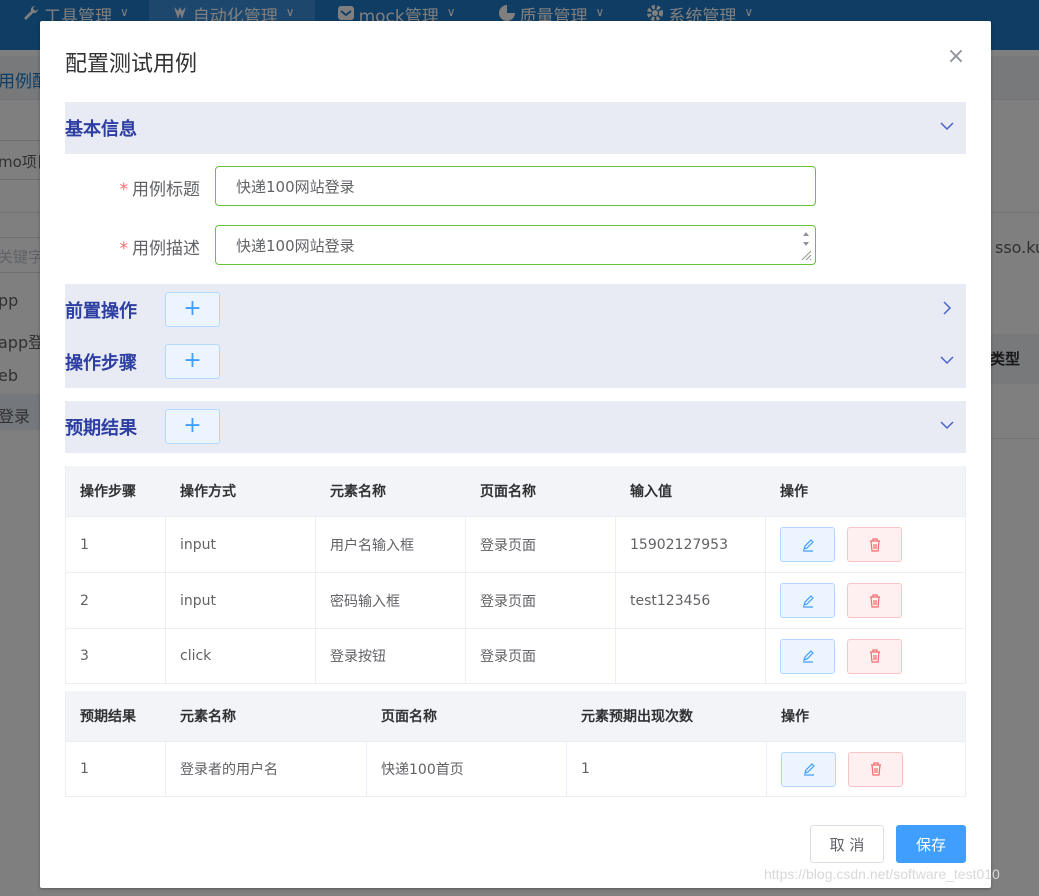  What do you see at coordinates (847, 844) in the screenshot?
I see `cancel-button: 取 消` at bounding box center [847, 844].